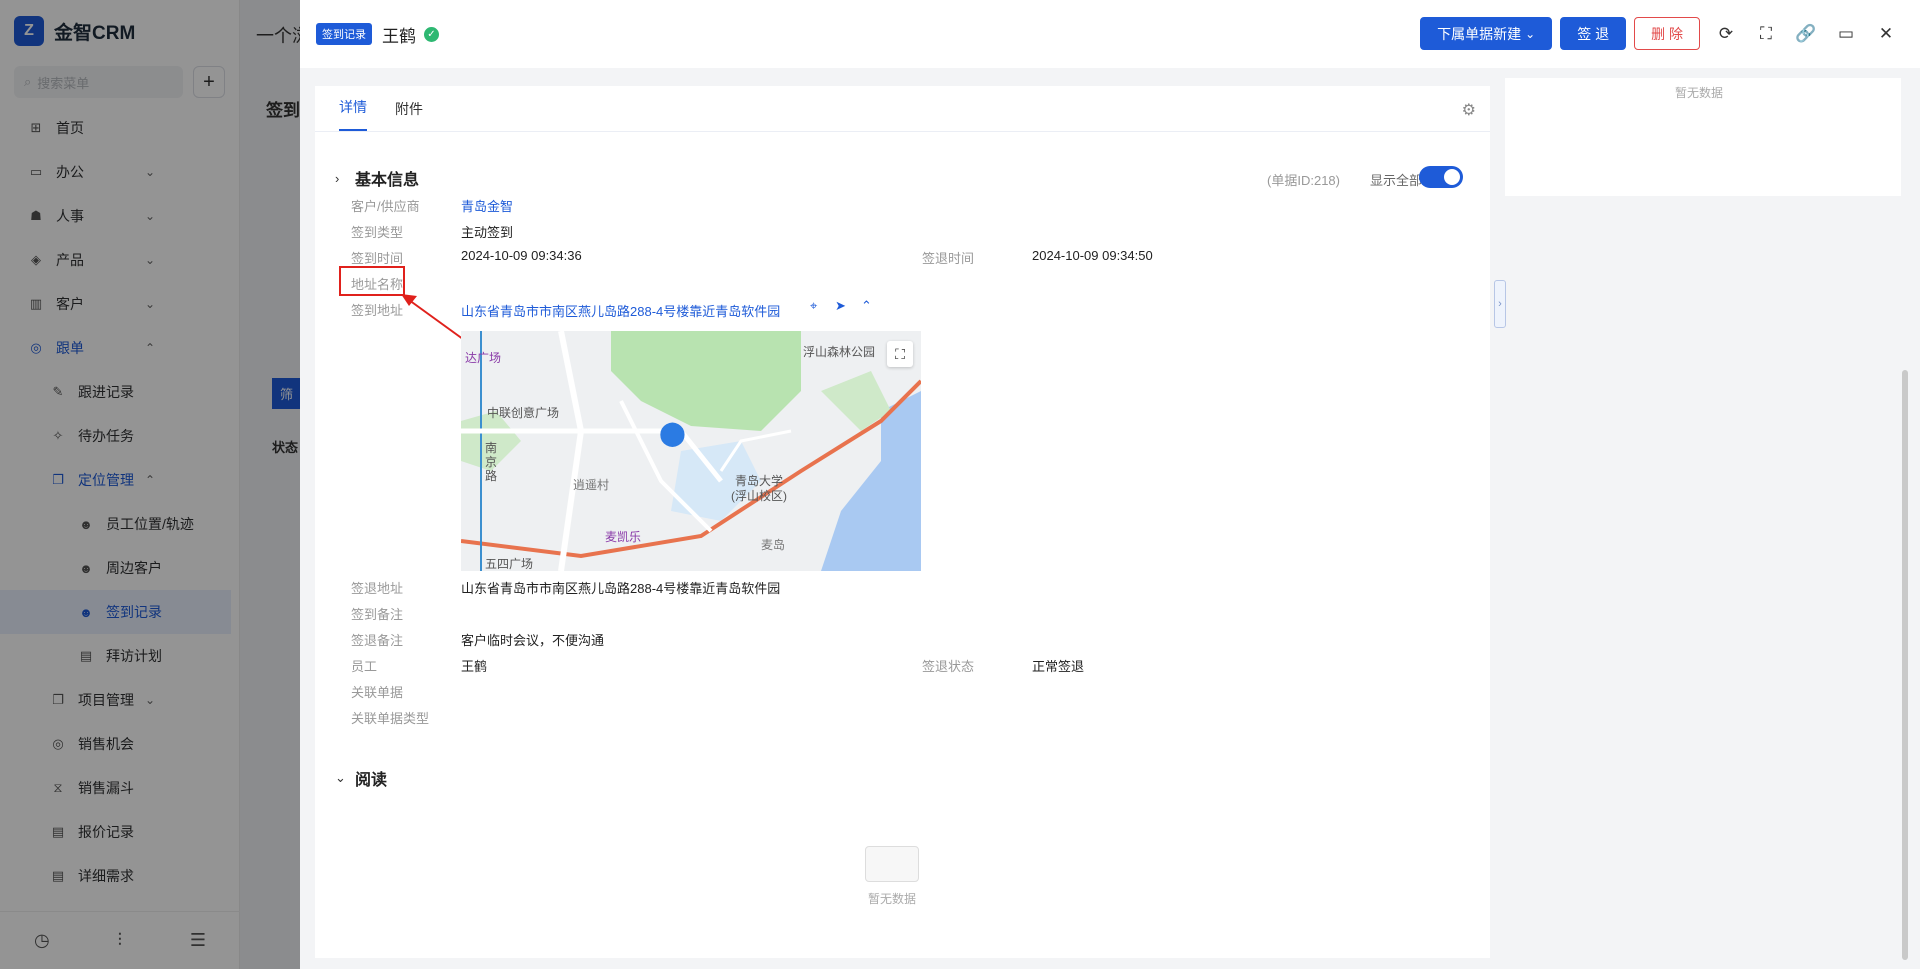 The width and height of the screenshot is (1920, 969). What do you see at coordinates (431, 34) in the screenshot?
I see `check-circle-icon: ✓` at bounding box center [431, 34].